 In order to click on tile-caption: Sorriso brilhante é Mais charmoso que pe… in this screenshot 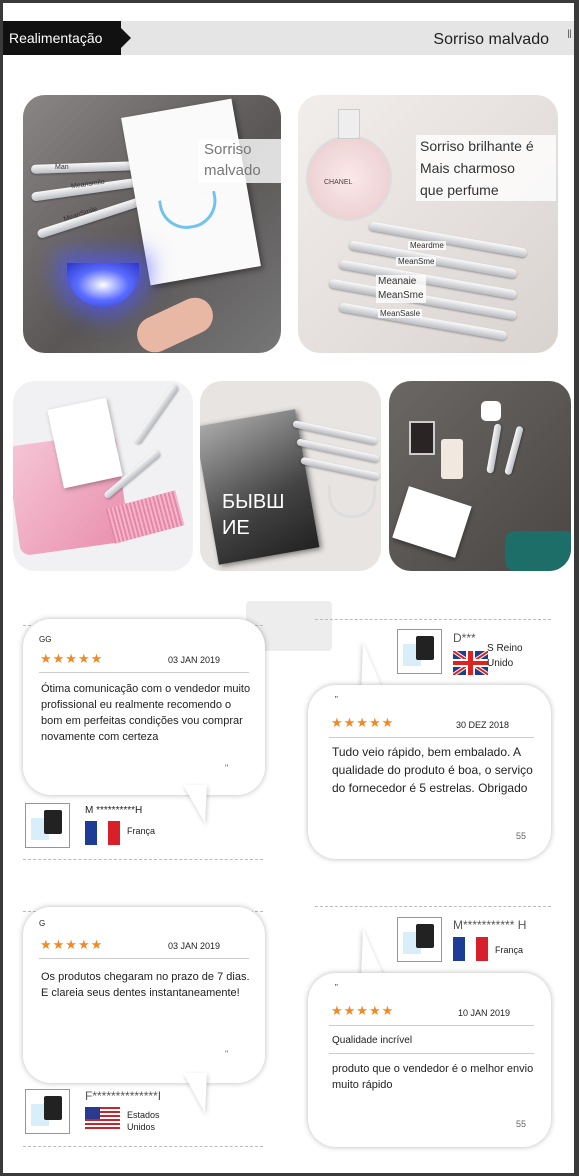, I will do `click(486, 168)`.